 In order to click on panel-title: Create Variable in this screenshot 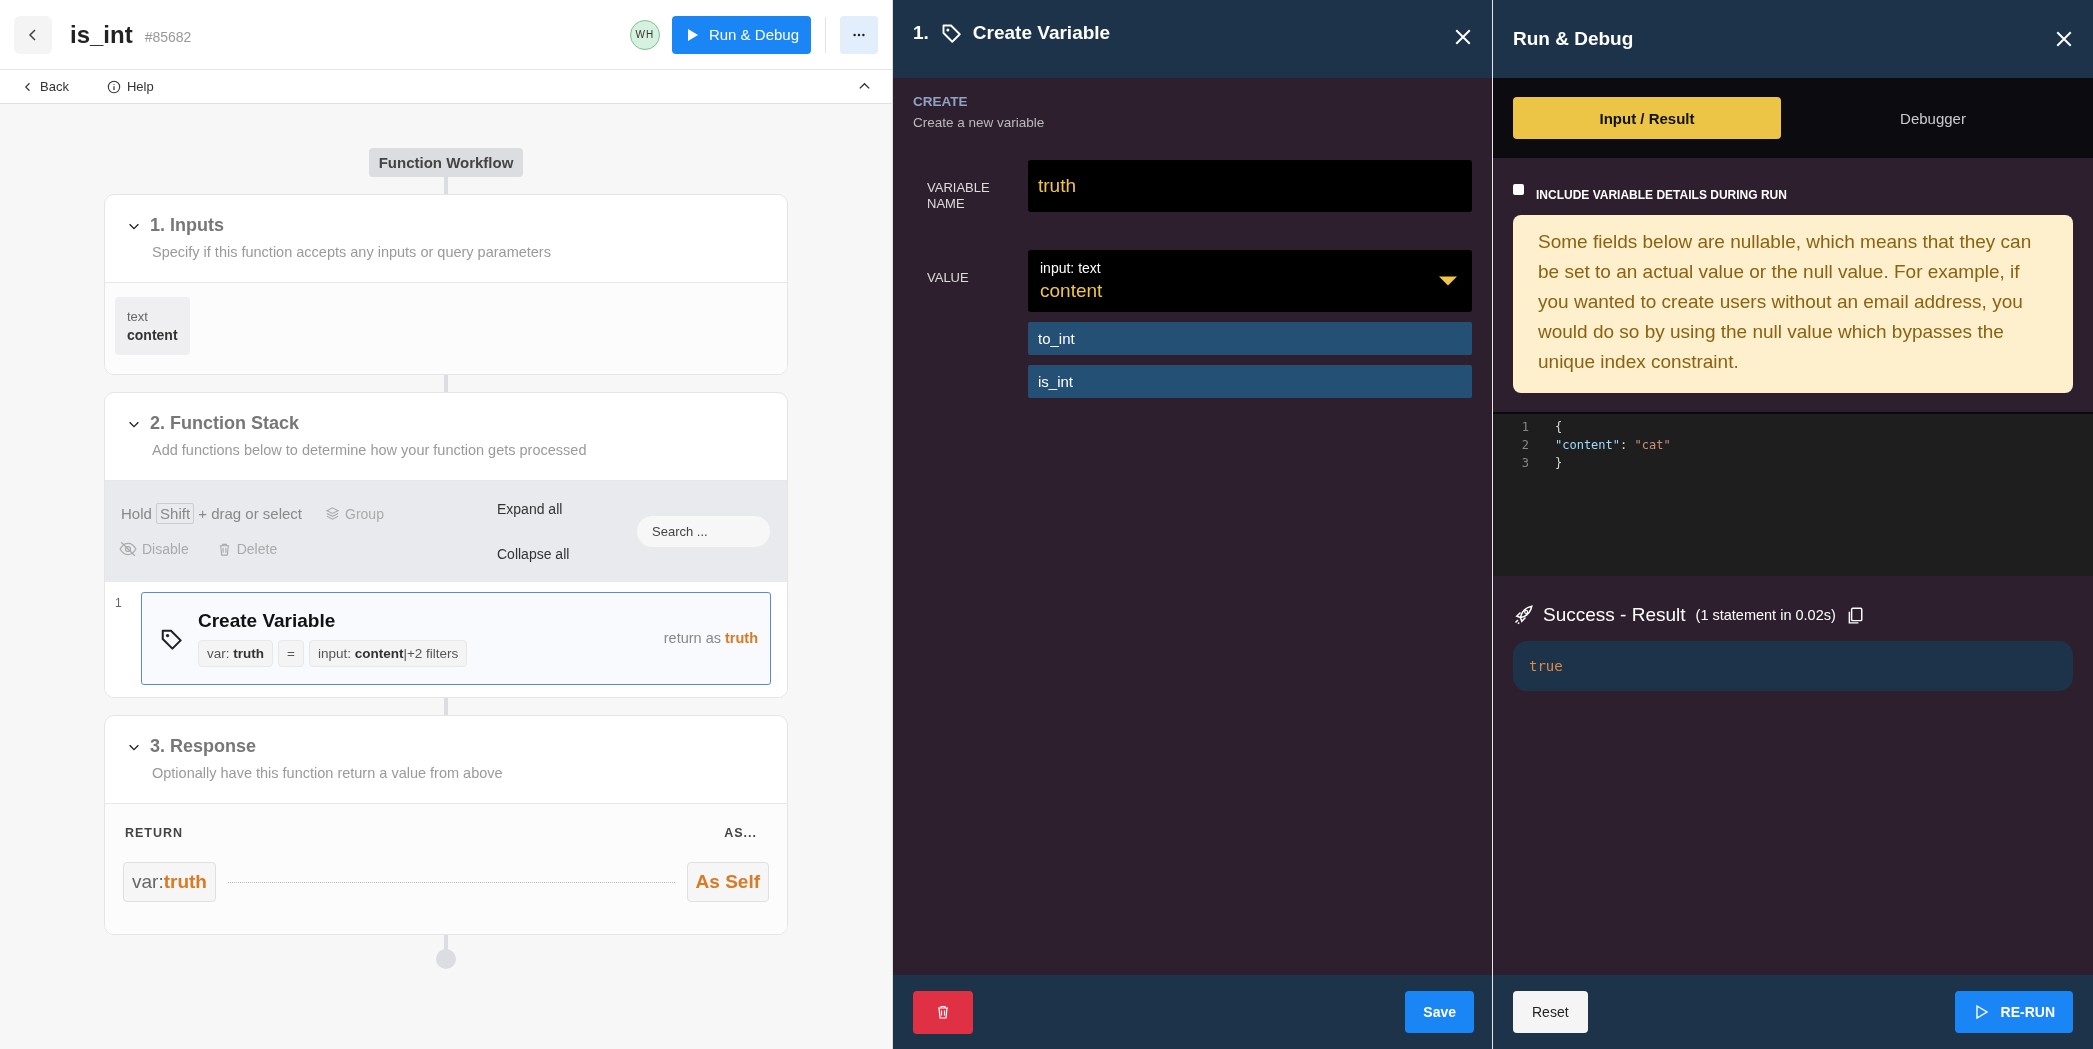, I will do `click(1041, 33)`.